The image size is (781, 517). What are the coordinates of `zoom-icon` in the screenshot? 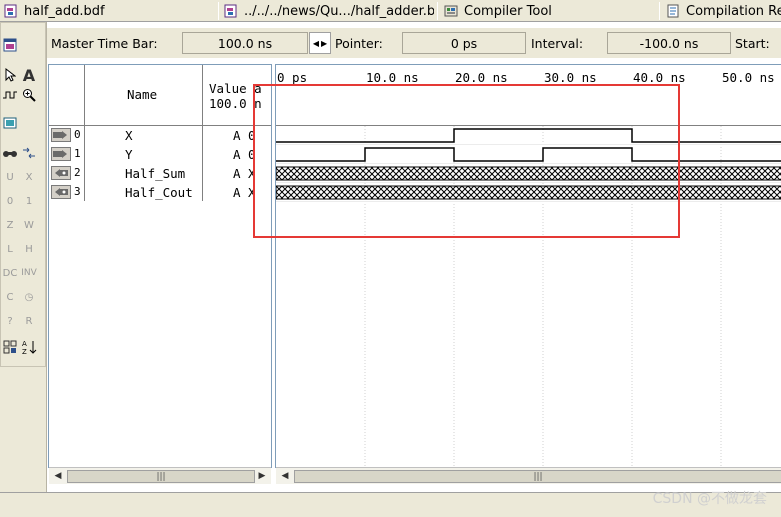 It's located at (29, 95).